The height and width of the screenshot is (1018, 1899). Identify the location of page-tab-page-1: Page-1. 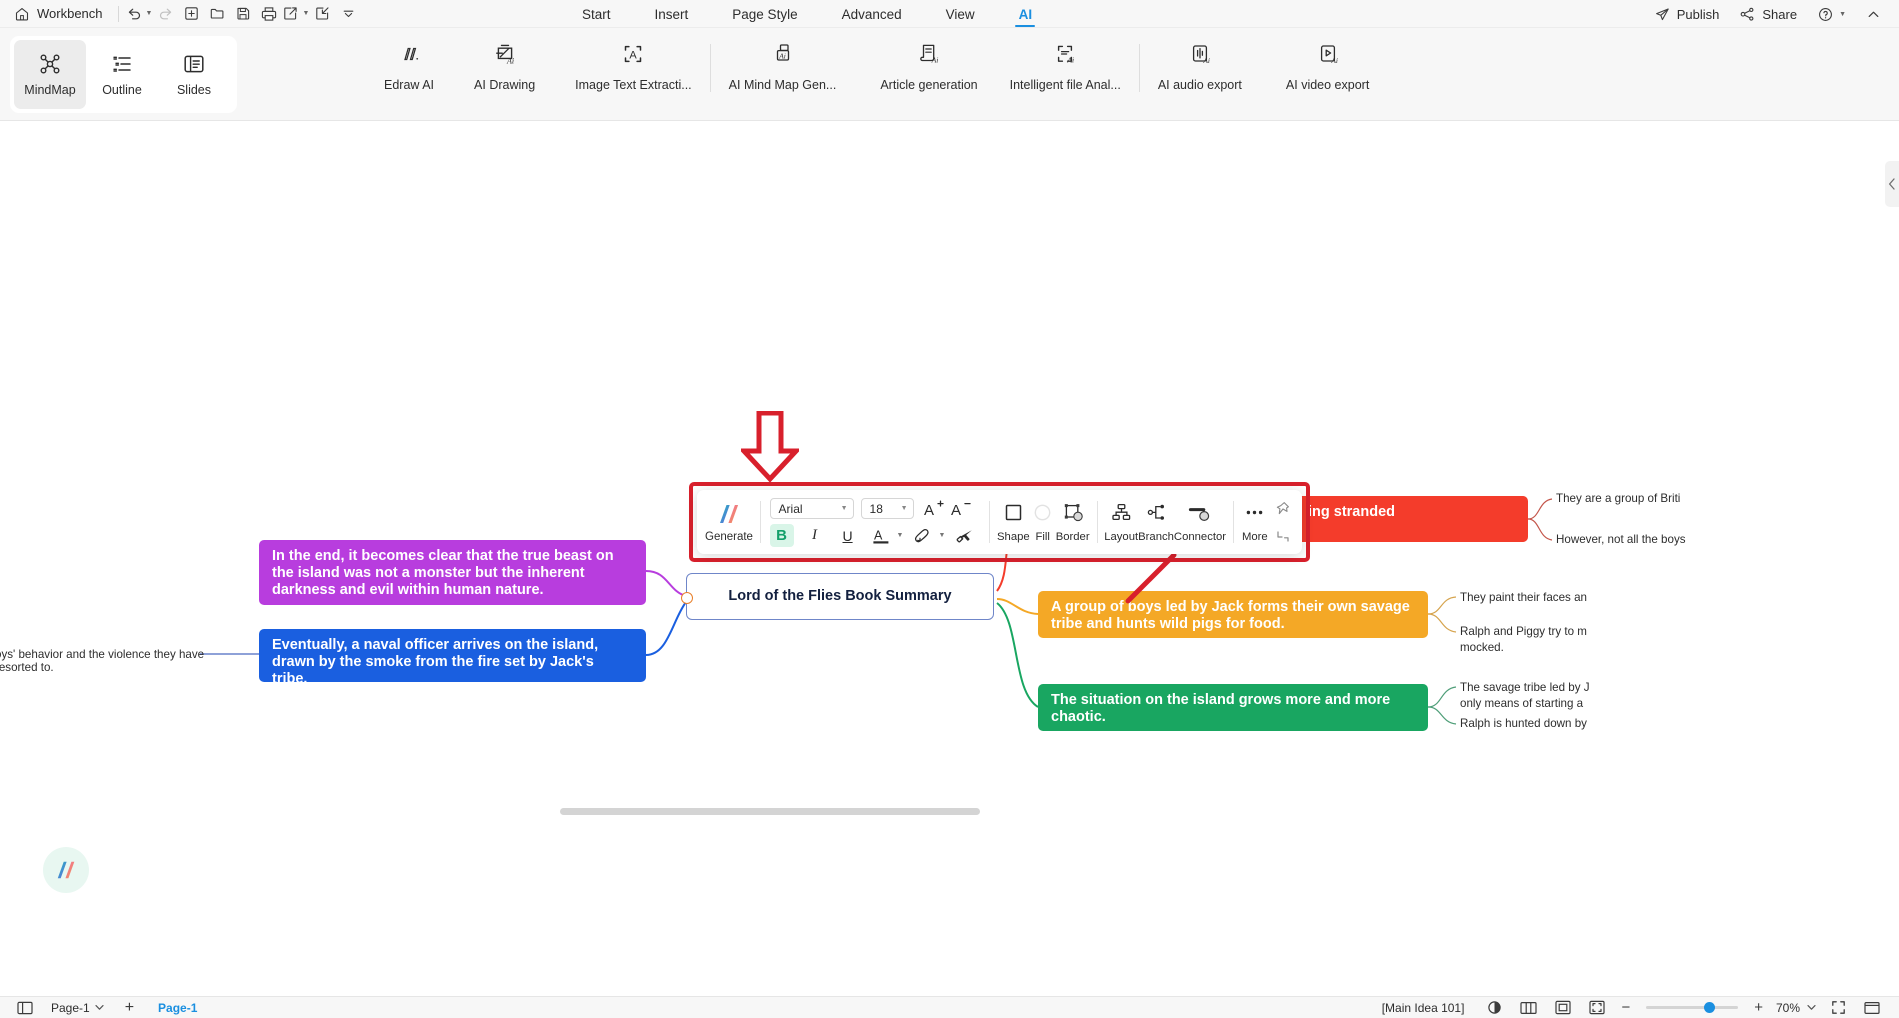
(177, 1008).